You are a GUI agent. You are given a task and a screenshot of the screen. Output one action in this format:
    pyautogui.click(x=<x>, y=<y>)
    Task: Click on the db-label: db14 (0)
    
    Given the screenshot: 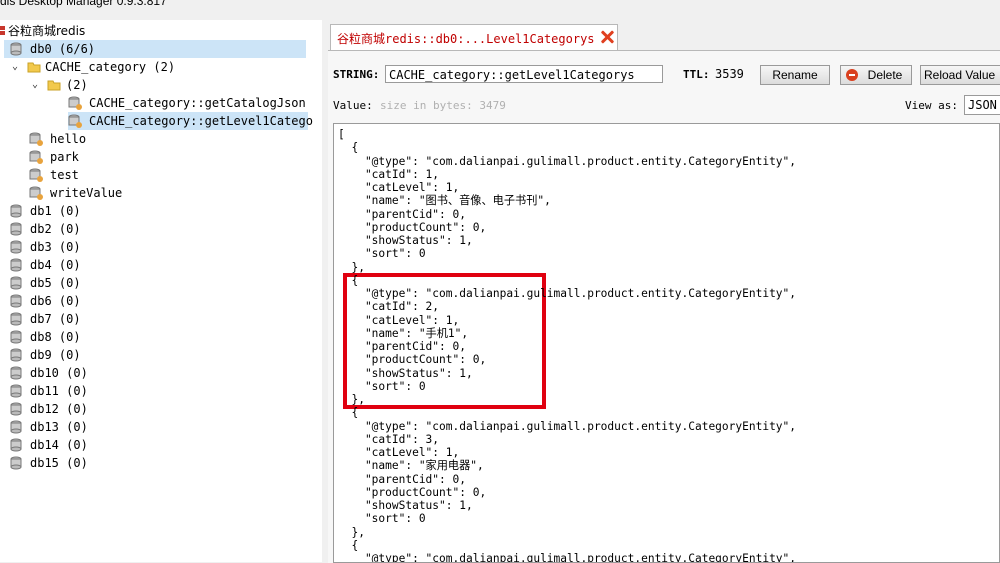 What is the action you would take?
    pyautogui.click(x=59, y=445)
    